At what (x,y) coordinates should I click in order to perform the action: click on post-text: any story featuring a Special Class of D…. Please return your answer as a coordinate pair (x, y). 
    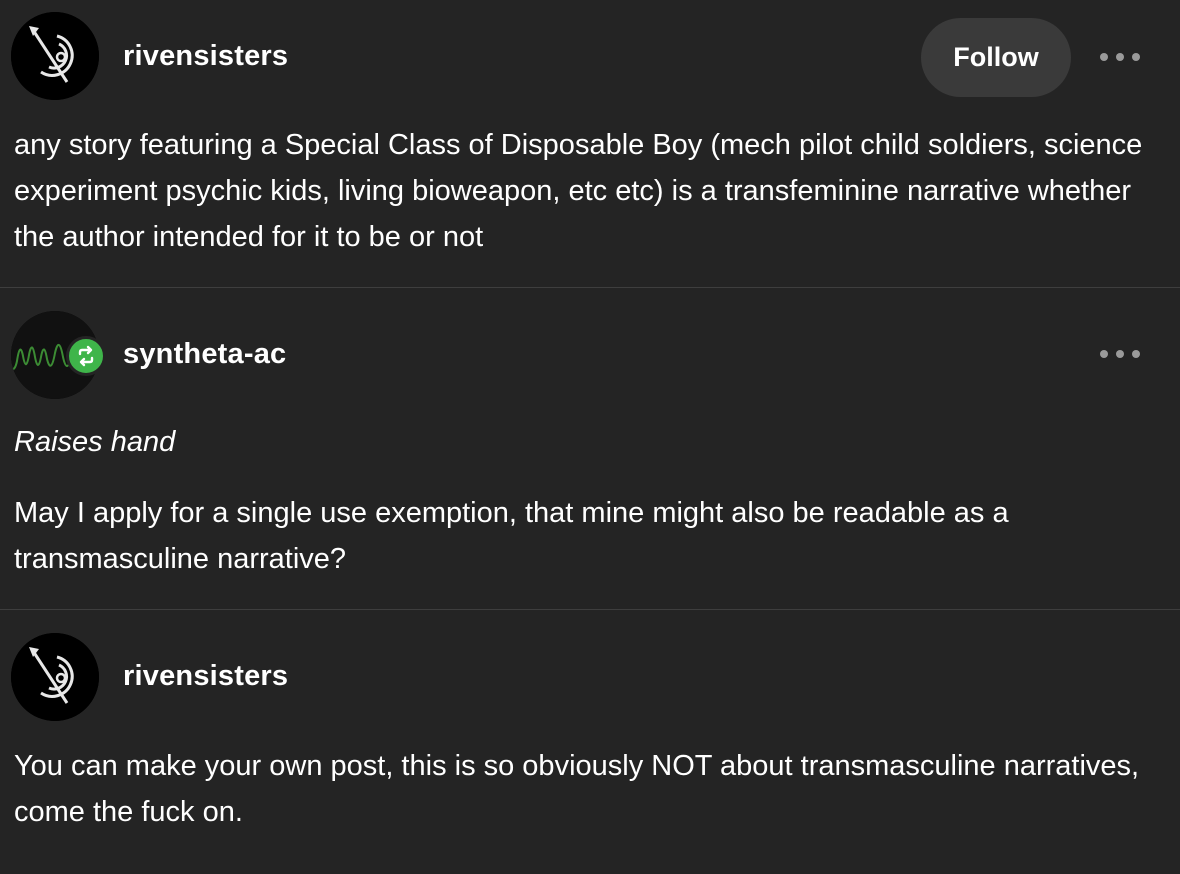
    Looking at the image, I should click on (578, 191).